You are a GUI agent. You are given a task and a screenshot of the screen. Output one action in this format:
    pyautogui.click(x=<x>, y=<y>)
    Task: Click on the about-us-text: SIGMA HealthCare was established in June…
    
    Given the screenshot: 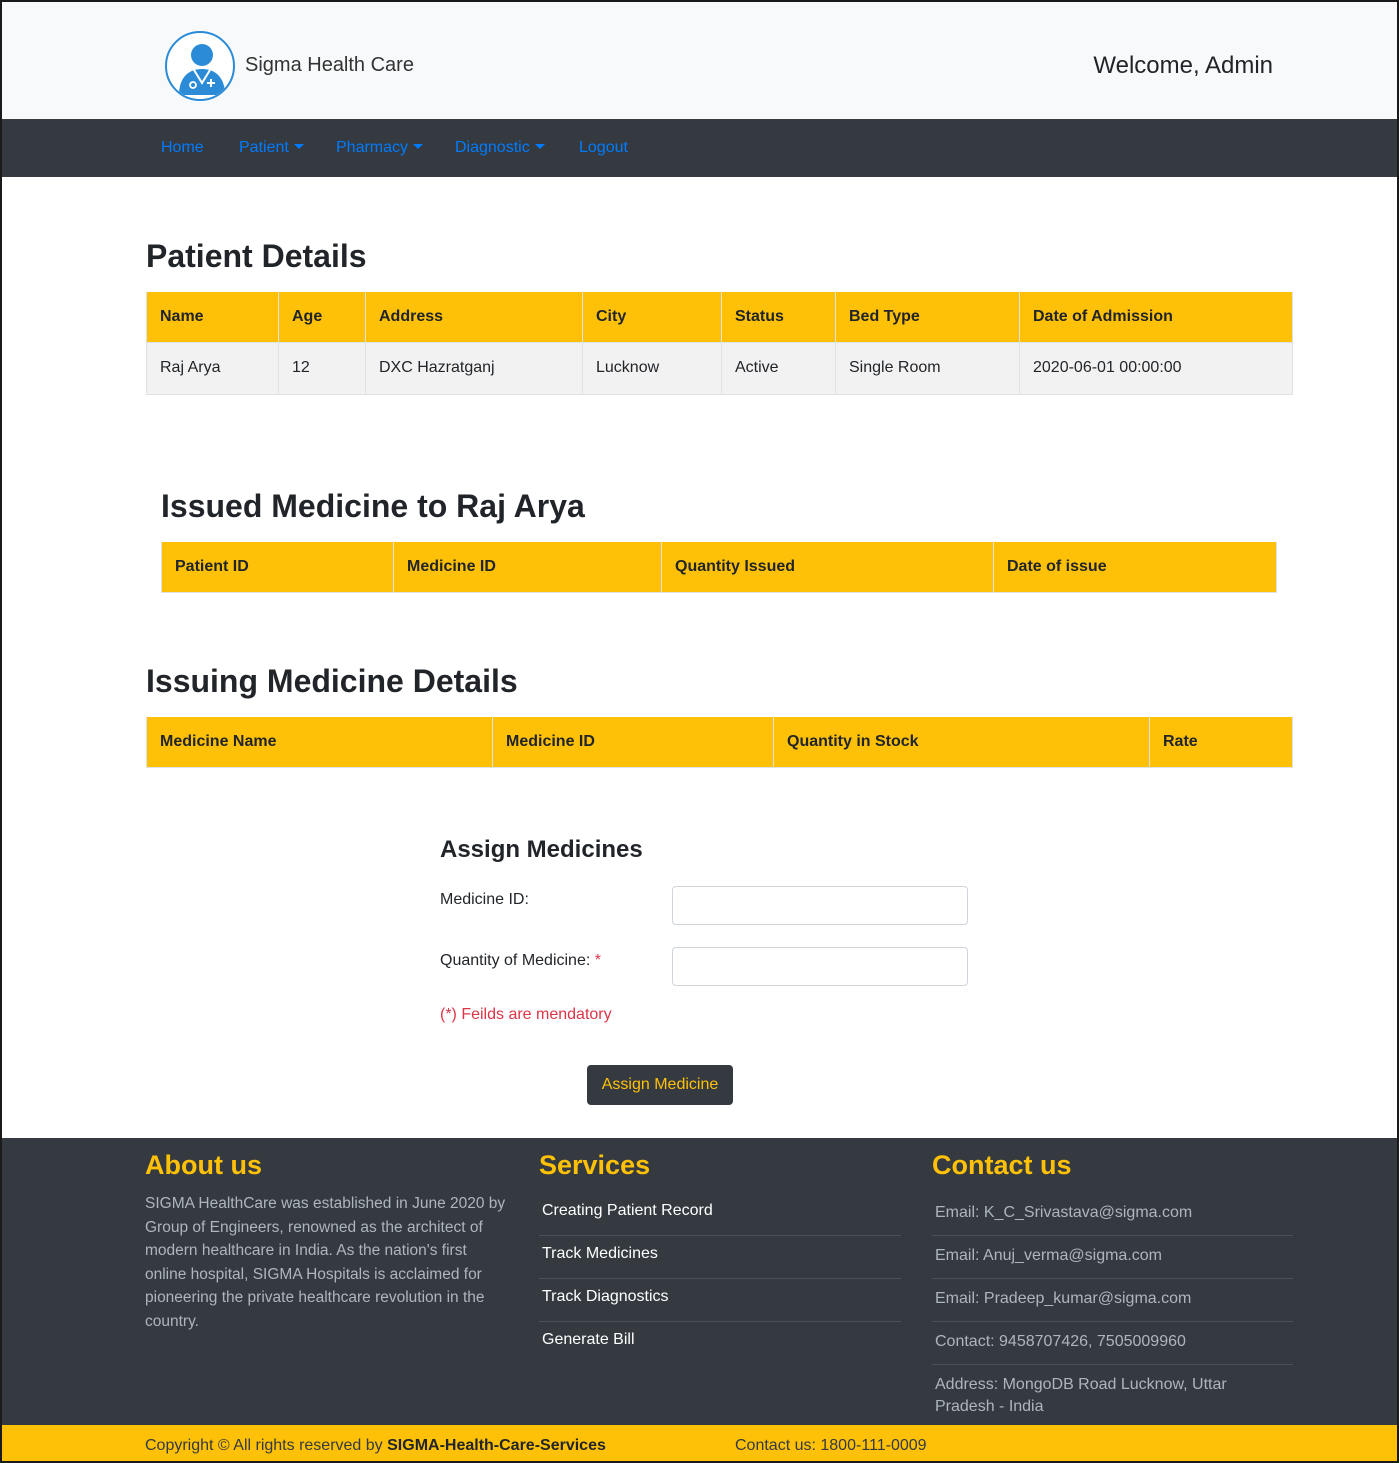 What is the action you would take?
    pyautogui.click(x=325, y=1262)
    